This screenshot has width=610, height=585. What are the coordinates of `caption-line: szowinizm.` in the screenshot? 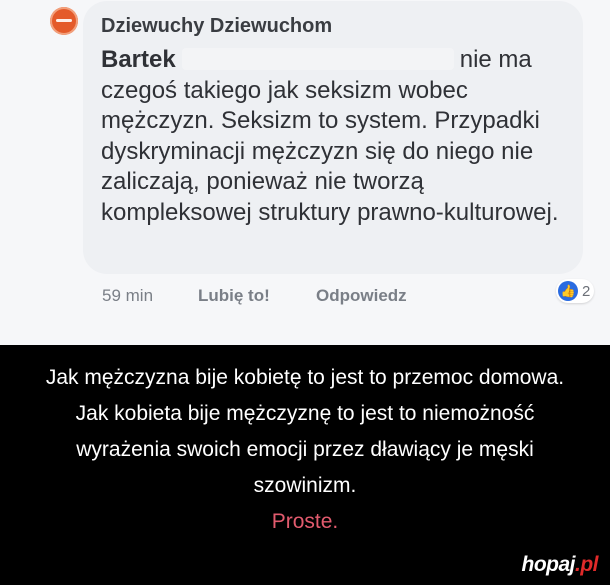 It's located at (305, 485).